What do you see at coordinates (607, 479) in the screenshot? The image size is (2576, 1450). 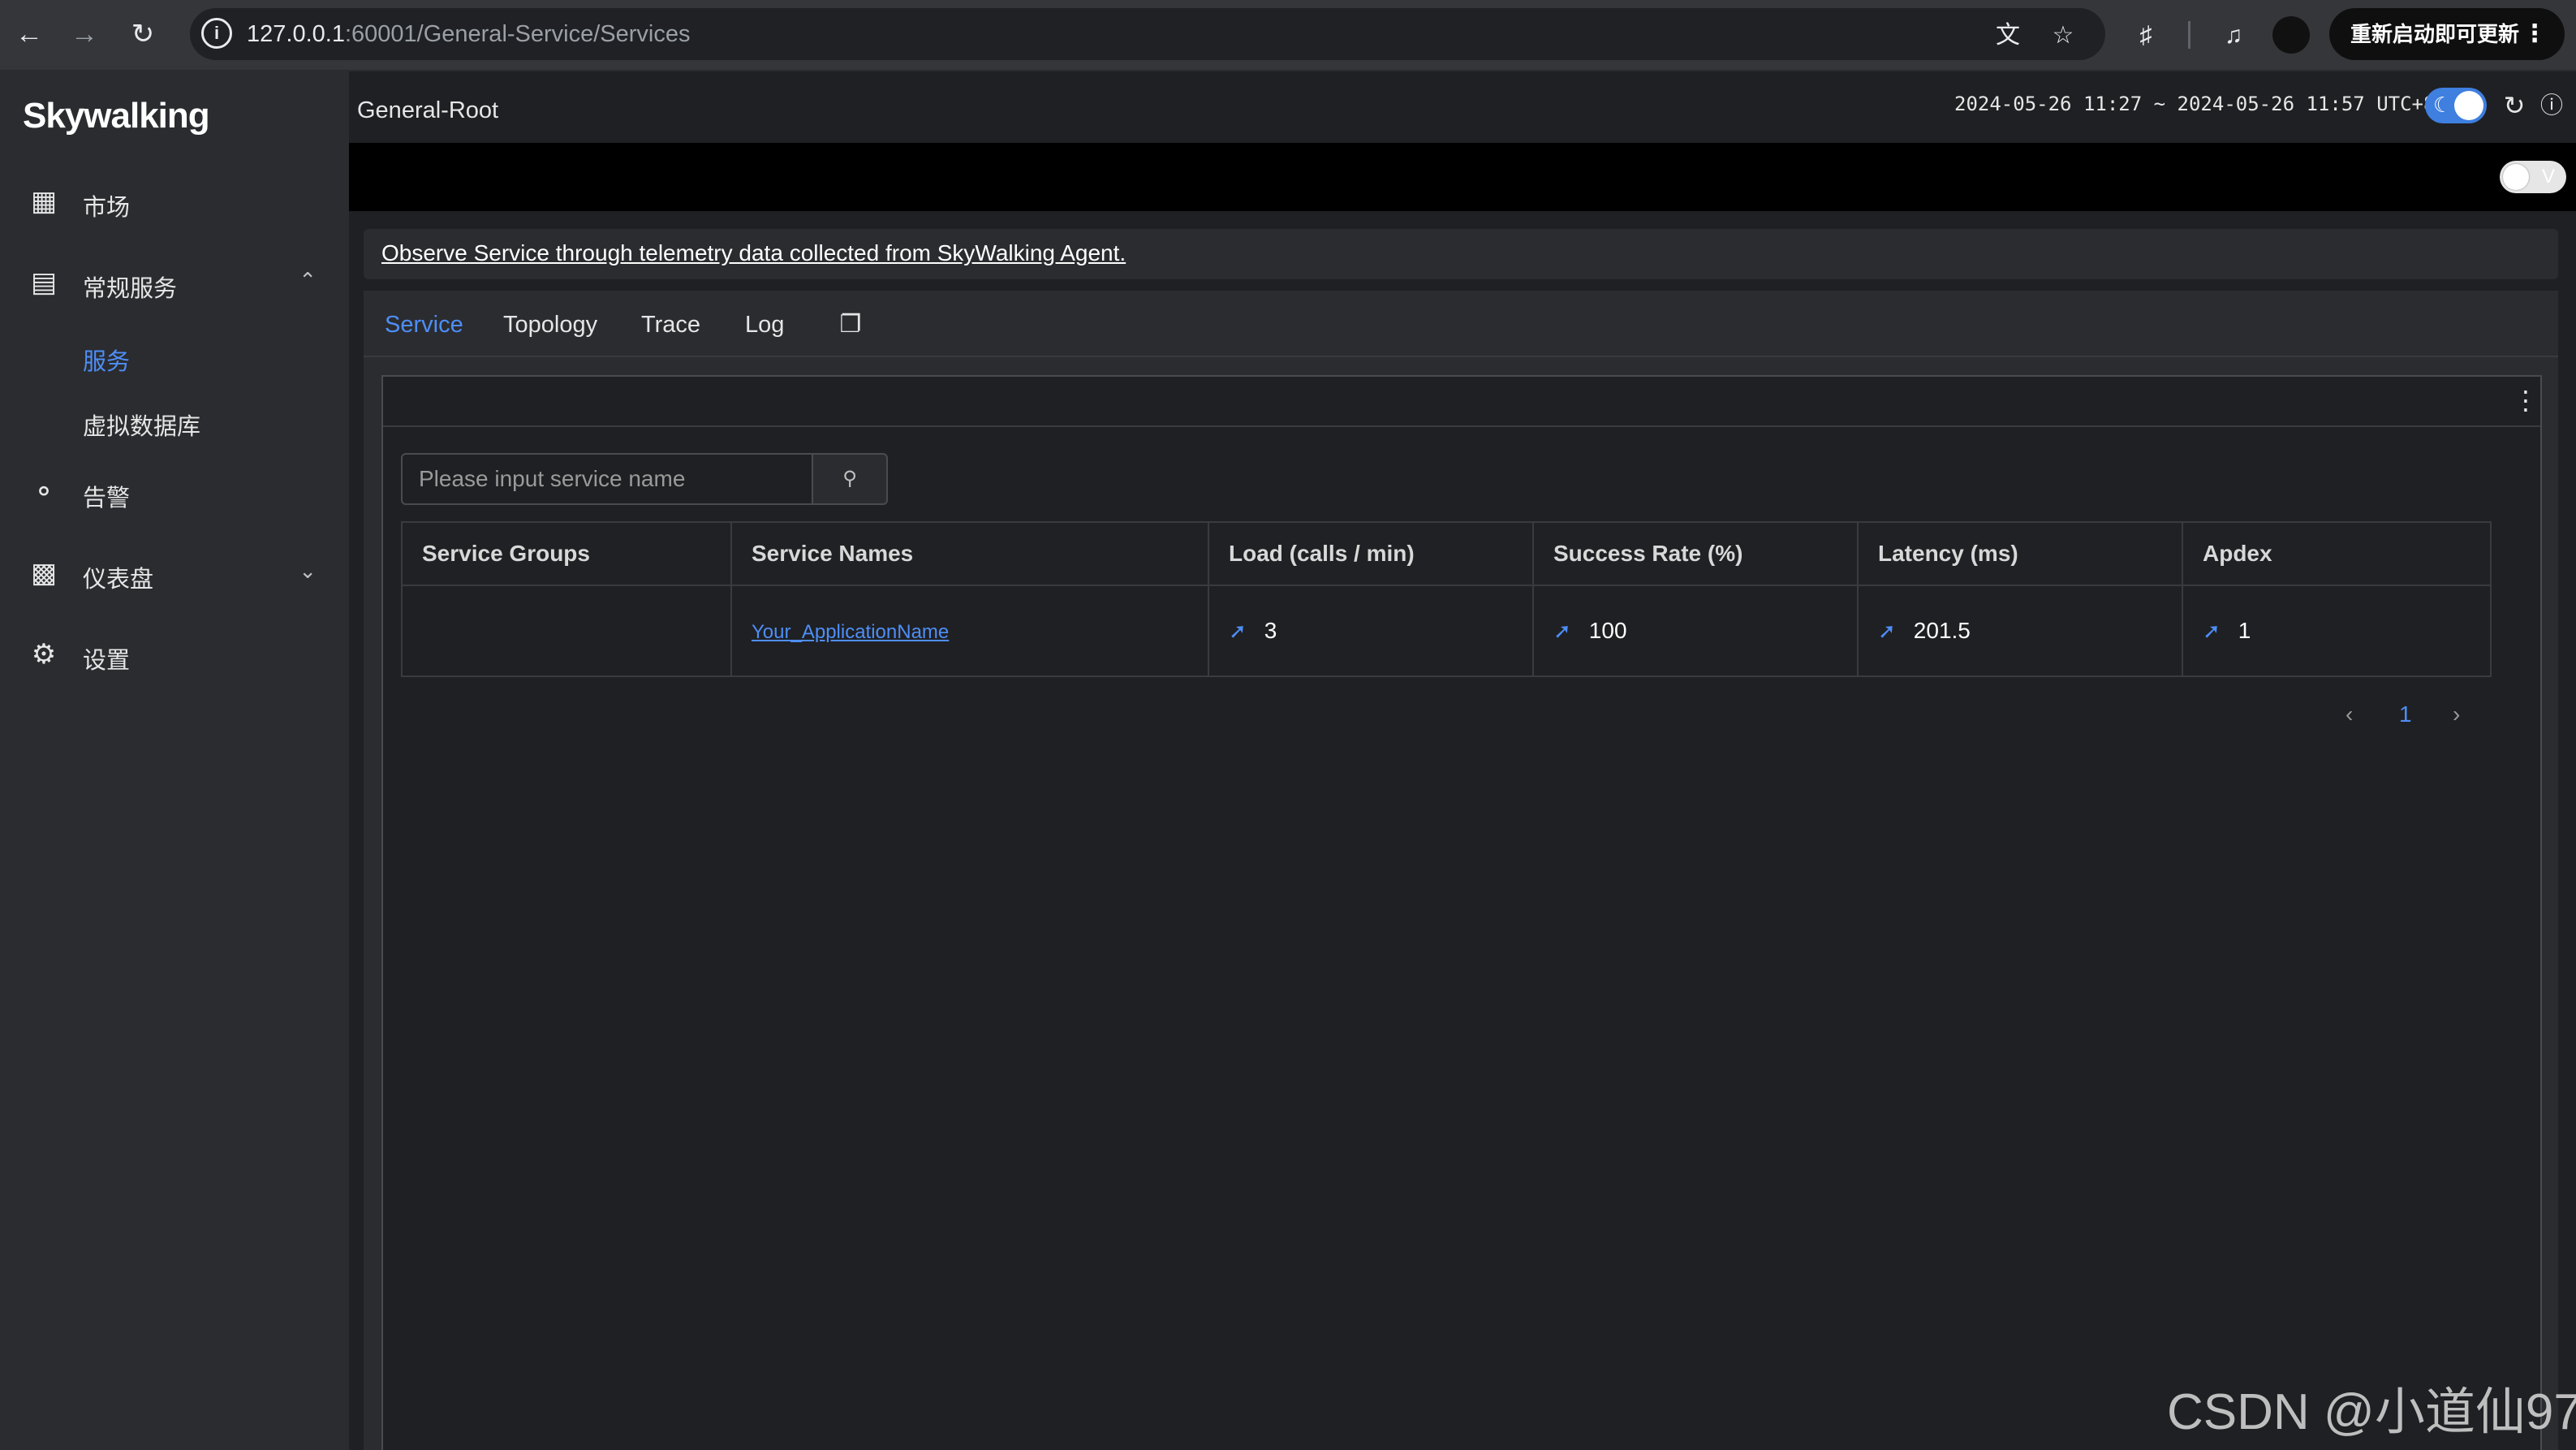 I see `search-input` at bounding box center [607, 479].